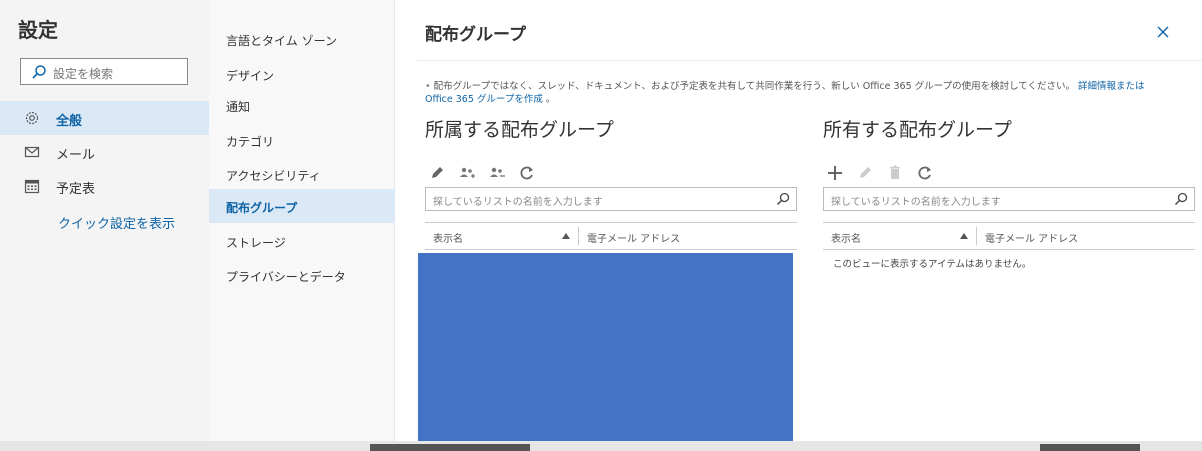 This screenshot has height=451, width=1202. I want to click on subnav-item-label: デザイン, so click(250, 76).